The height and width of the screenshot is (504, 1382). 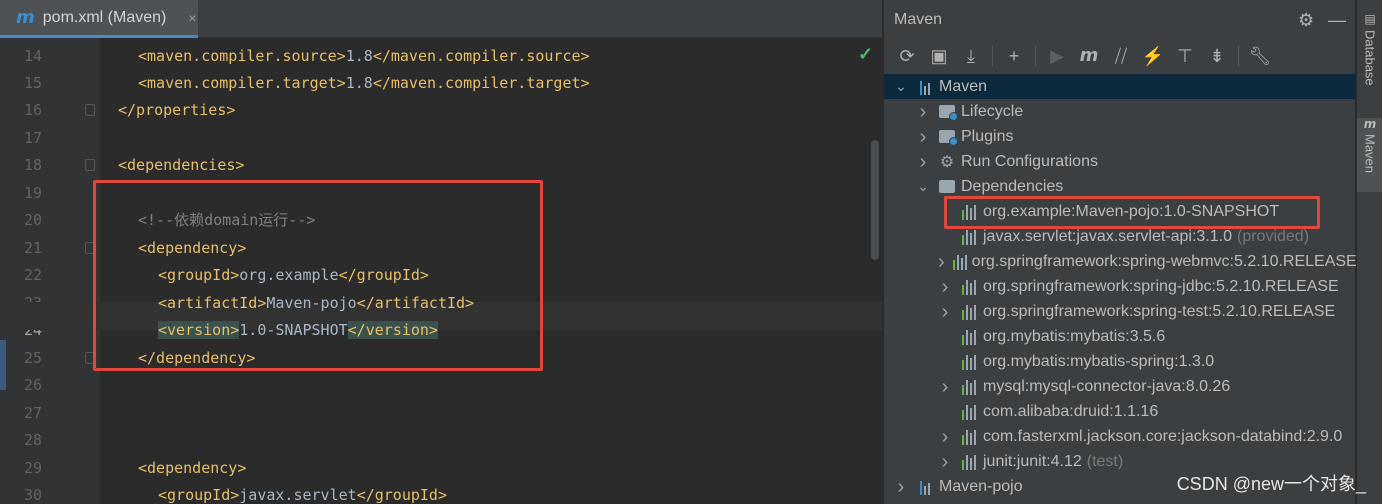 I want to click on line-number: 22, so click(x=32, y=275).